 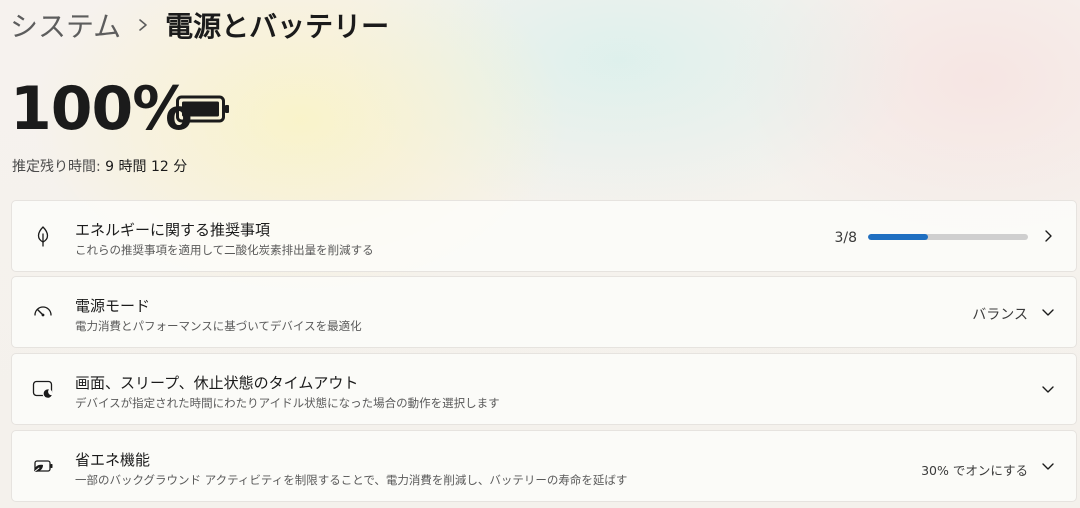 What do you see at coordinates (113, 306) in the screenshot?
I see `power-mode-title: 電源モード` at bounding box center [113, 306].